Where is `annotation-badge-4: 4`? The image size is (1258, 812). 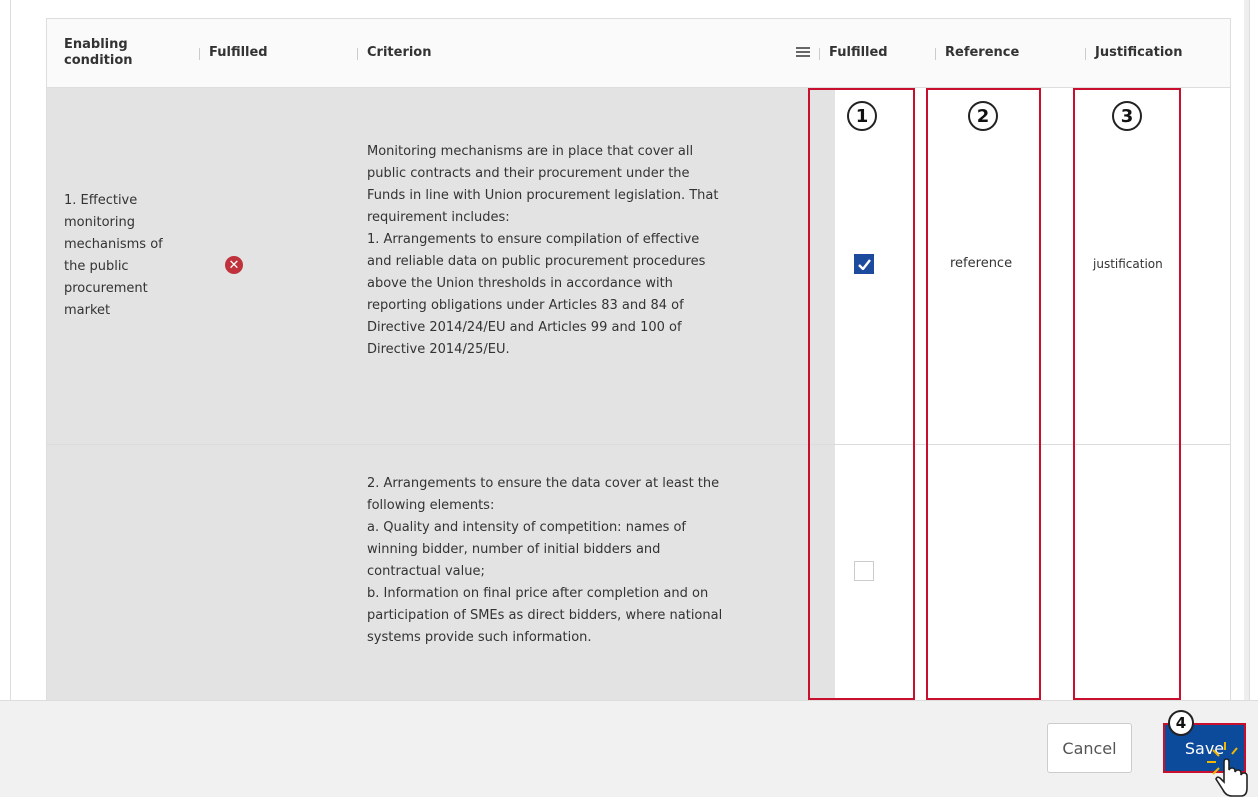 annotation-badge-4: 4 is located at coordinates (1181, 723).